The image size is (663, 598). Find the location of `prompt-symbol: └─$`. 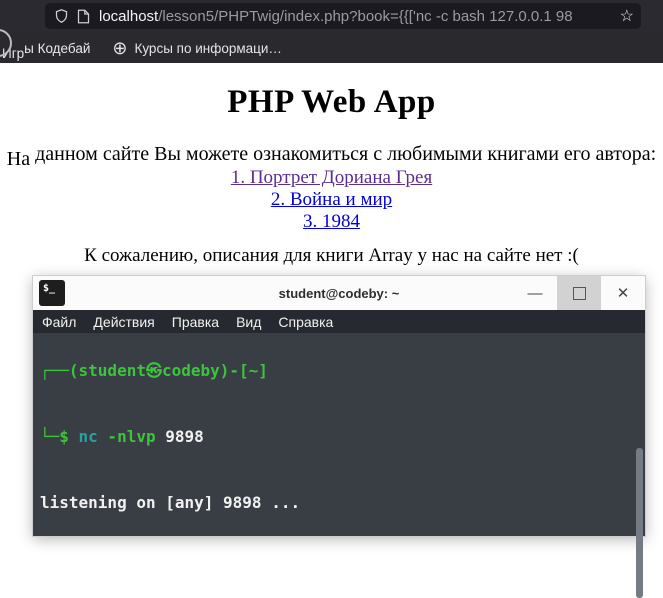

prompt-symbol: └─$ is located at coordinates (59, 436).